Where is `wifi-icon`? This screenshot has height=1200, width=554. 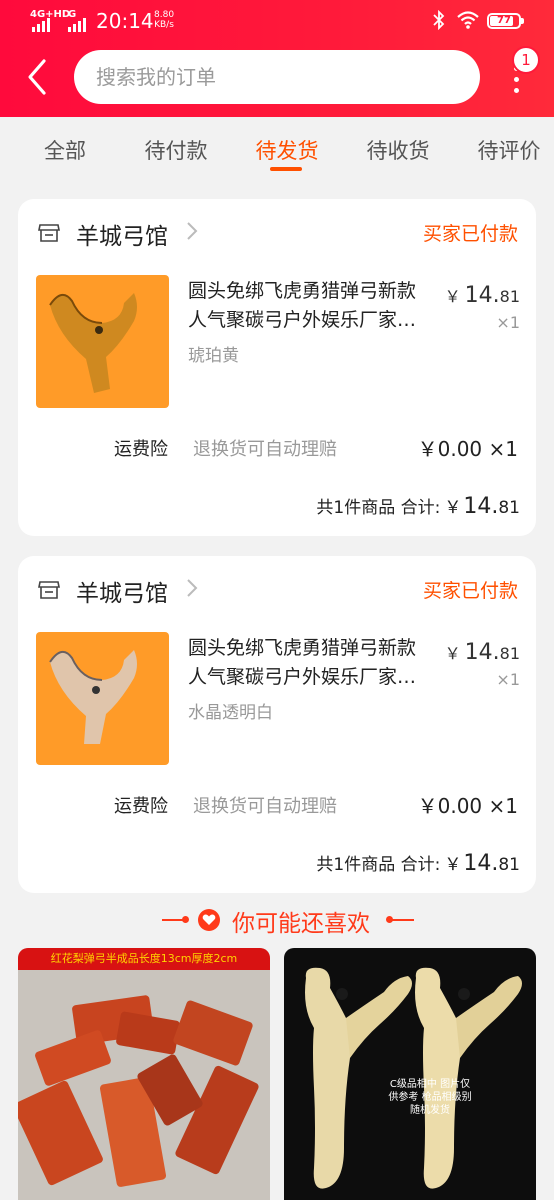 wifi-icon is located at coordinates (468, 22).